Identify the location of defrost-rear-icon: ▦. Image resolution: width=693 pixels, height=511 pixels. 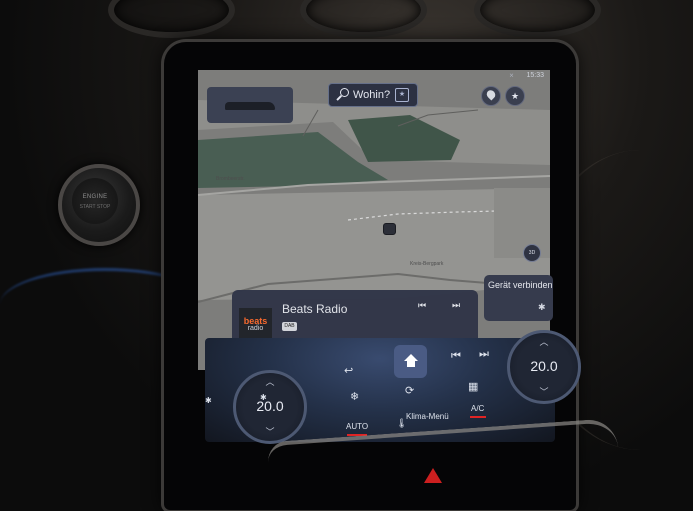
(473, 386).